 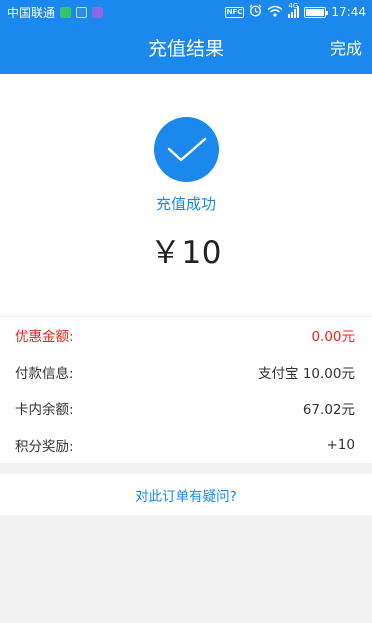 I want to click on status-bar: 中国联通 NFC 4G 17:44, so click(x=186, y=12).